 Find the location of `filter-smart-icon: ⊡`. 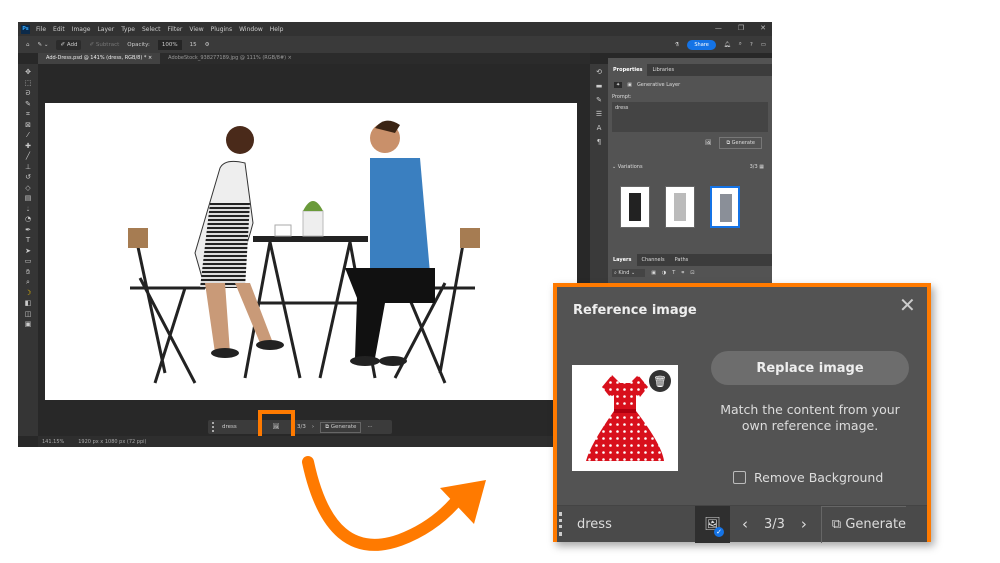

filter-smart-icon: ⊡ is located at coordinates (692, 273).